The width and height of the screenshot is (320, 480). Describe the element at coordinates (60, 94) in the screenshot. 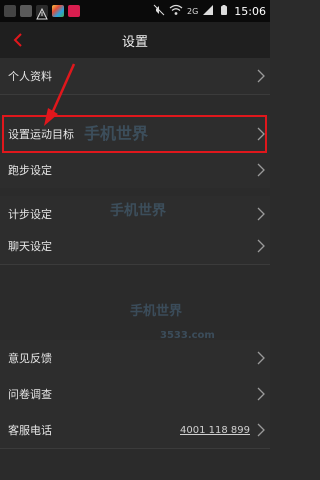

I see `annotation-arrow-icon` at that location.